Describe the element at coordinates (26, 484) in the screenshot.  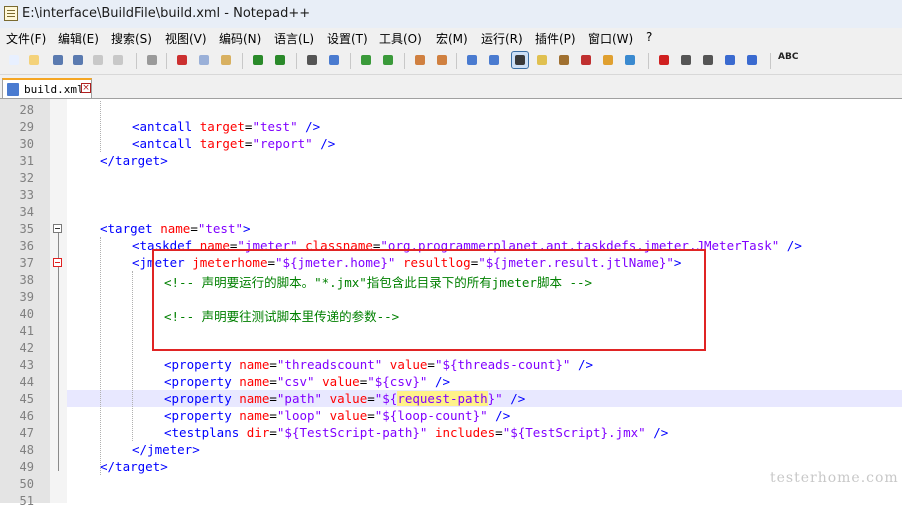
I see `line-number: 50` at that location.